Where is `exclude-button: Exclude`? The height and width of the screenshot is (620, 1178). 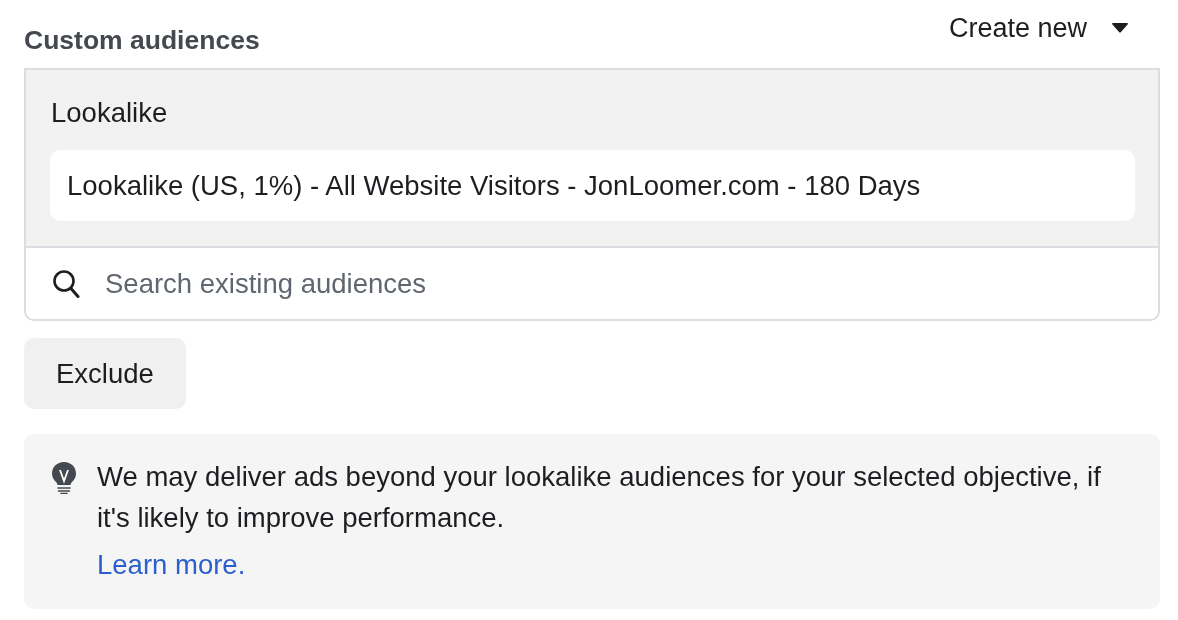 exclude-button: Exclude is located at coordinates (105, 373).